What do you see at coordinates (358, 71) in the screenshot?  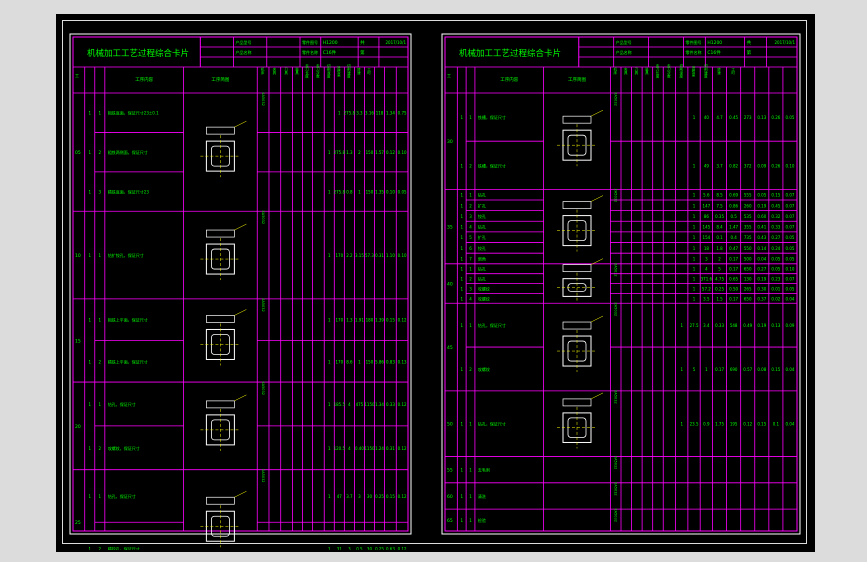 I see `column-header: 转速` at bounding box center [358, 71].